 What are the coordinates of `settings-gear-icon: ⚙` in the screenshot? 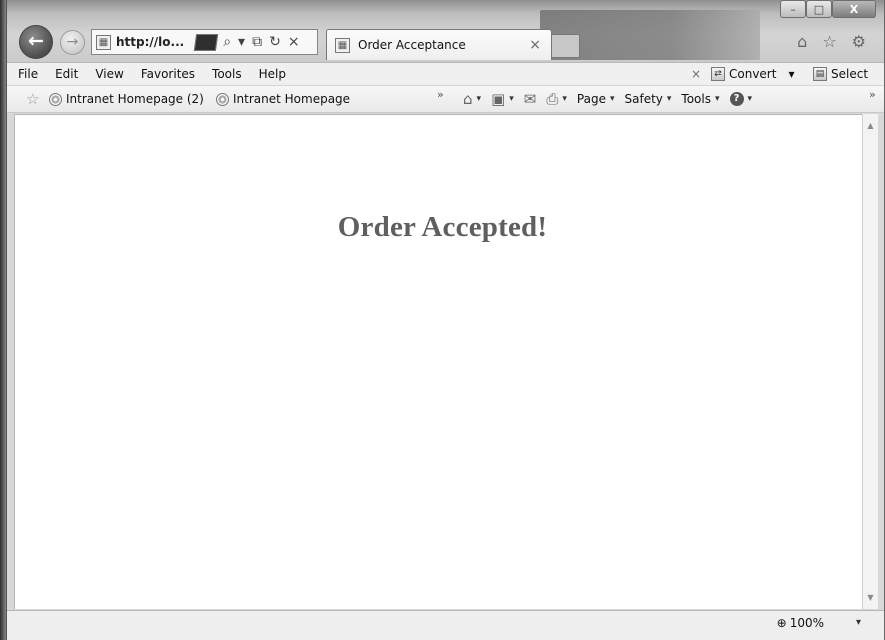 It's located at (859, 42).